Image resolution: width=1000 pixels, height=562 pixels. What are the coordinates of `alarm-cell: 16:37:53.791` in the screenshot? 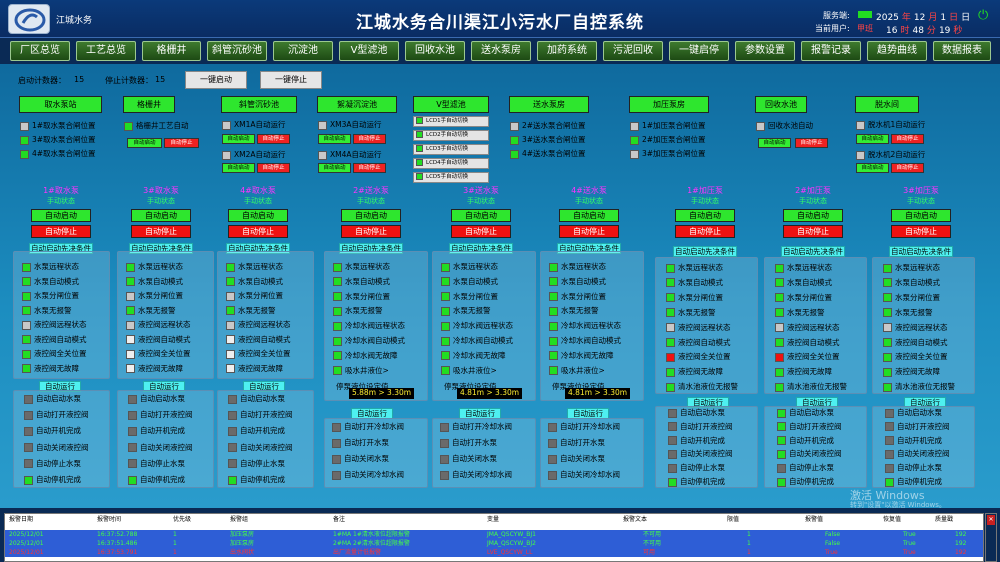 It's located at (117, 552).